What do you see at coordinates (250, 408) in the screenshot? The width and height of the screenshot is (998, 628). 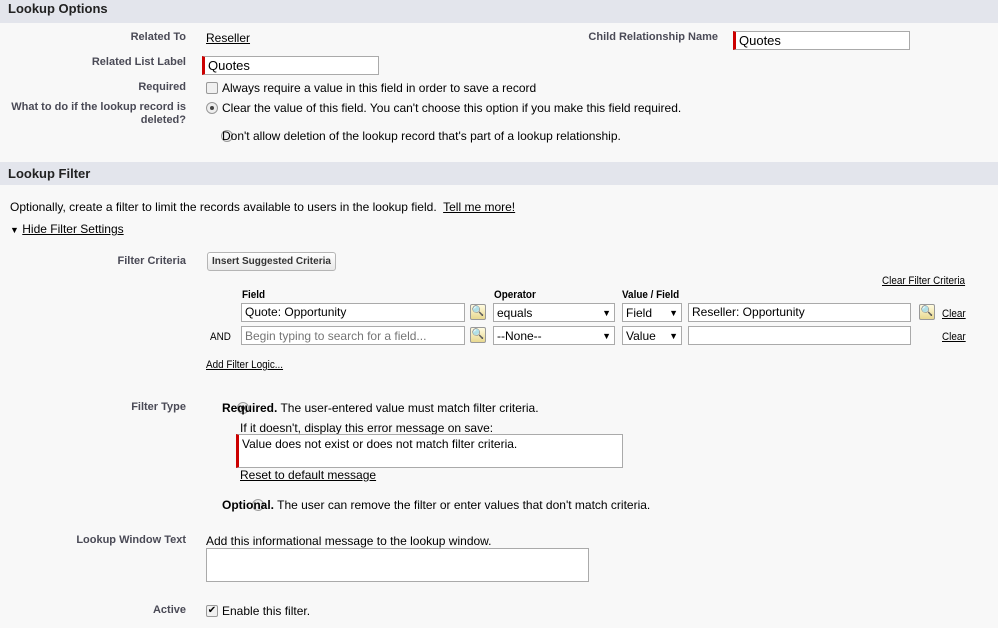 I see `required-bold: Required.` at bounding box center [250, 408].